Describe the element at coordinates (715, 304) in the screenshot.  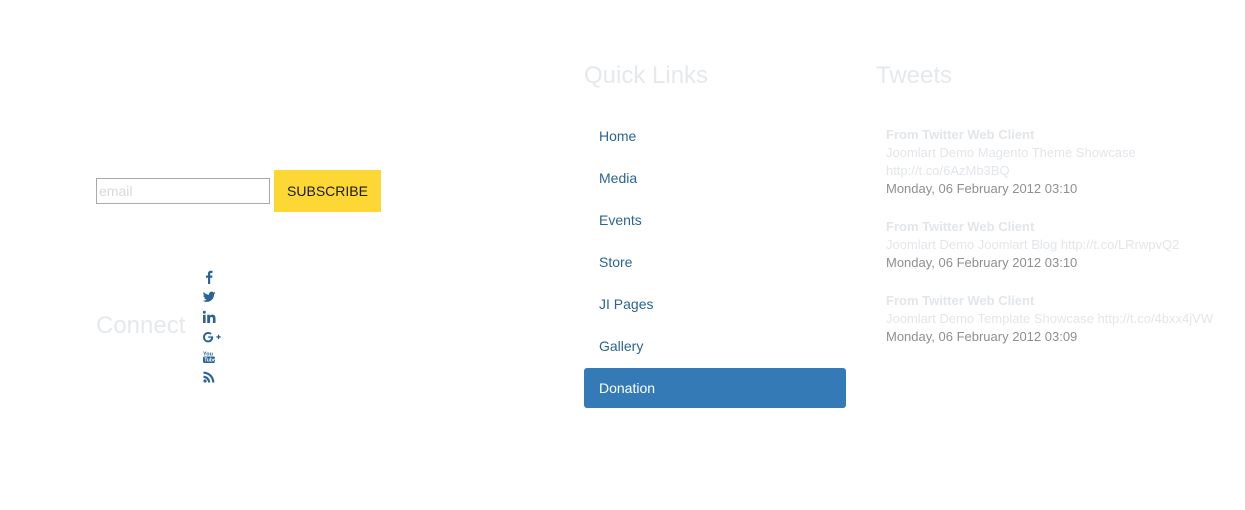
I see `quick-link-ji-pages: JI Pages` at that location.